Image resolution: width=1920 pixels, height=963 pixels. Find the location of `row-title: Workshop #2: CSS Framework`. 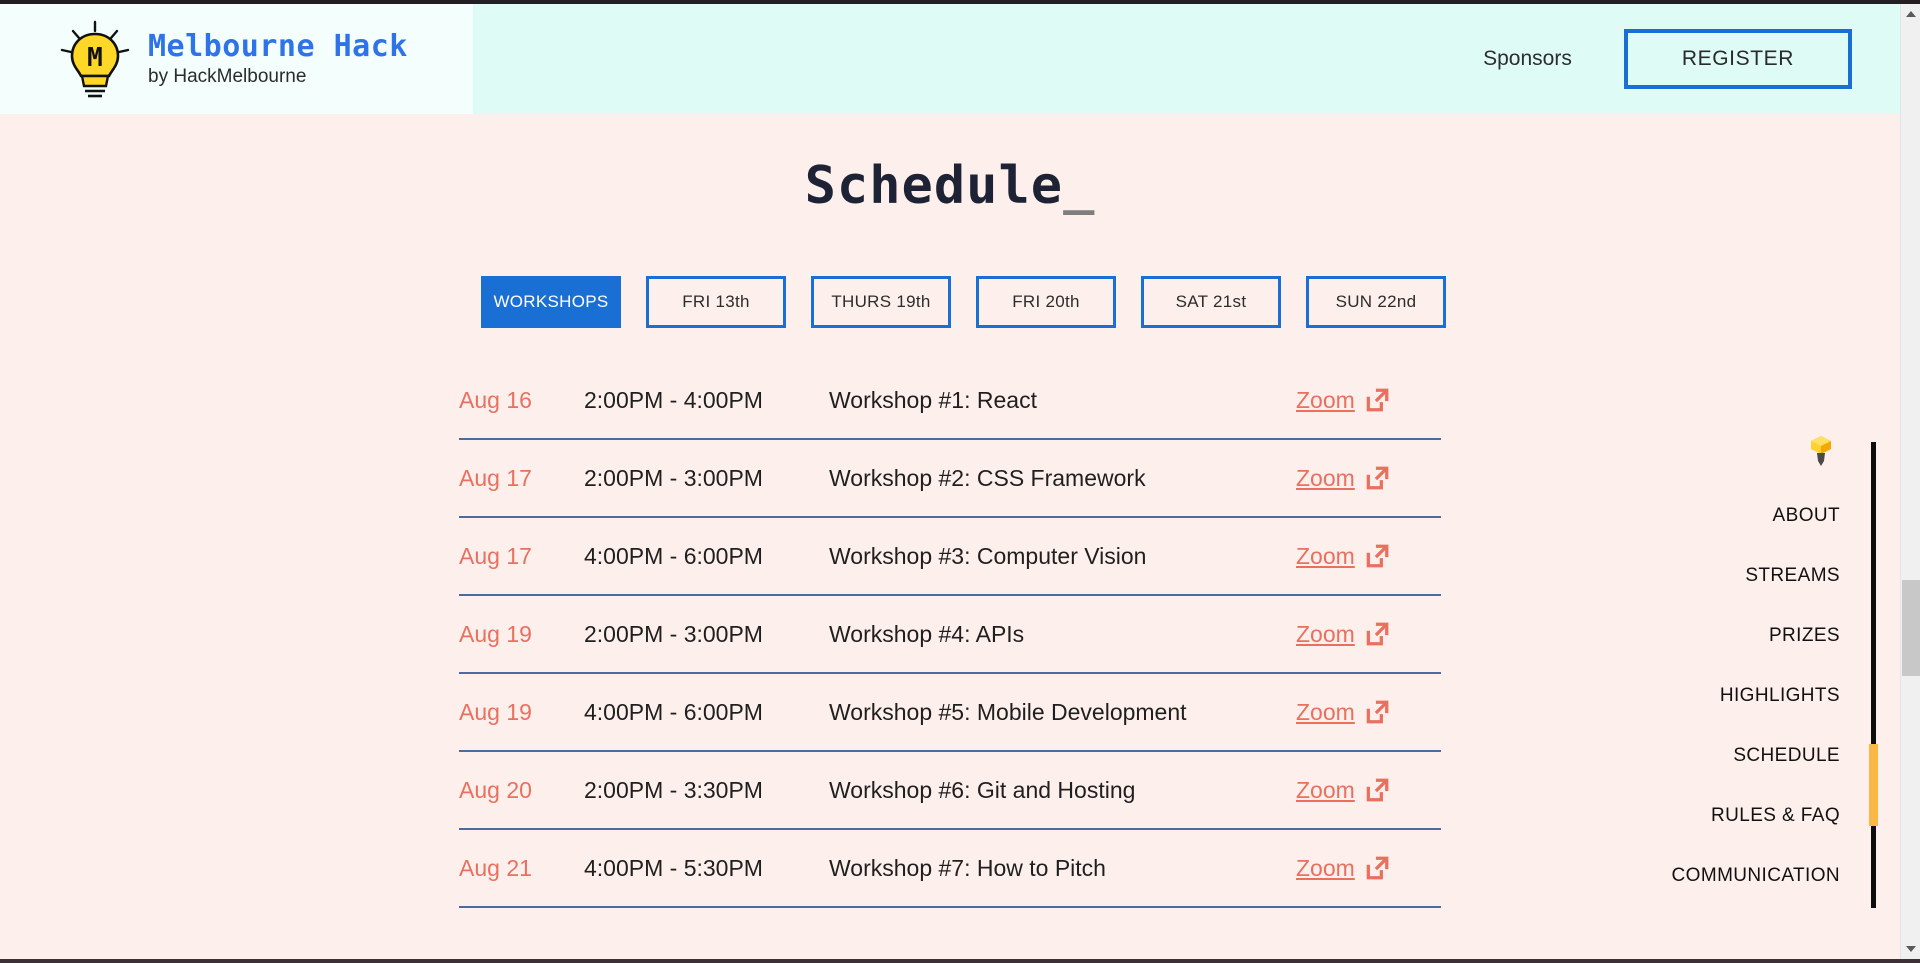

row-title: Workshop #2: CSS Framework is located at coordinates (987, 477).